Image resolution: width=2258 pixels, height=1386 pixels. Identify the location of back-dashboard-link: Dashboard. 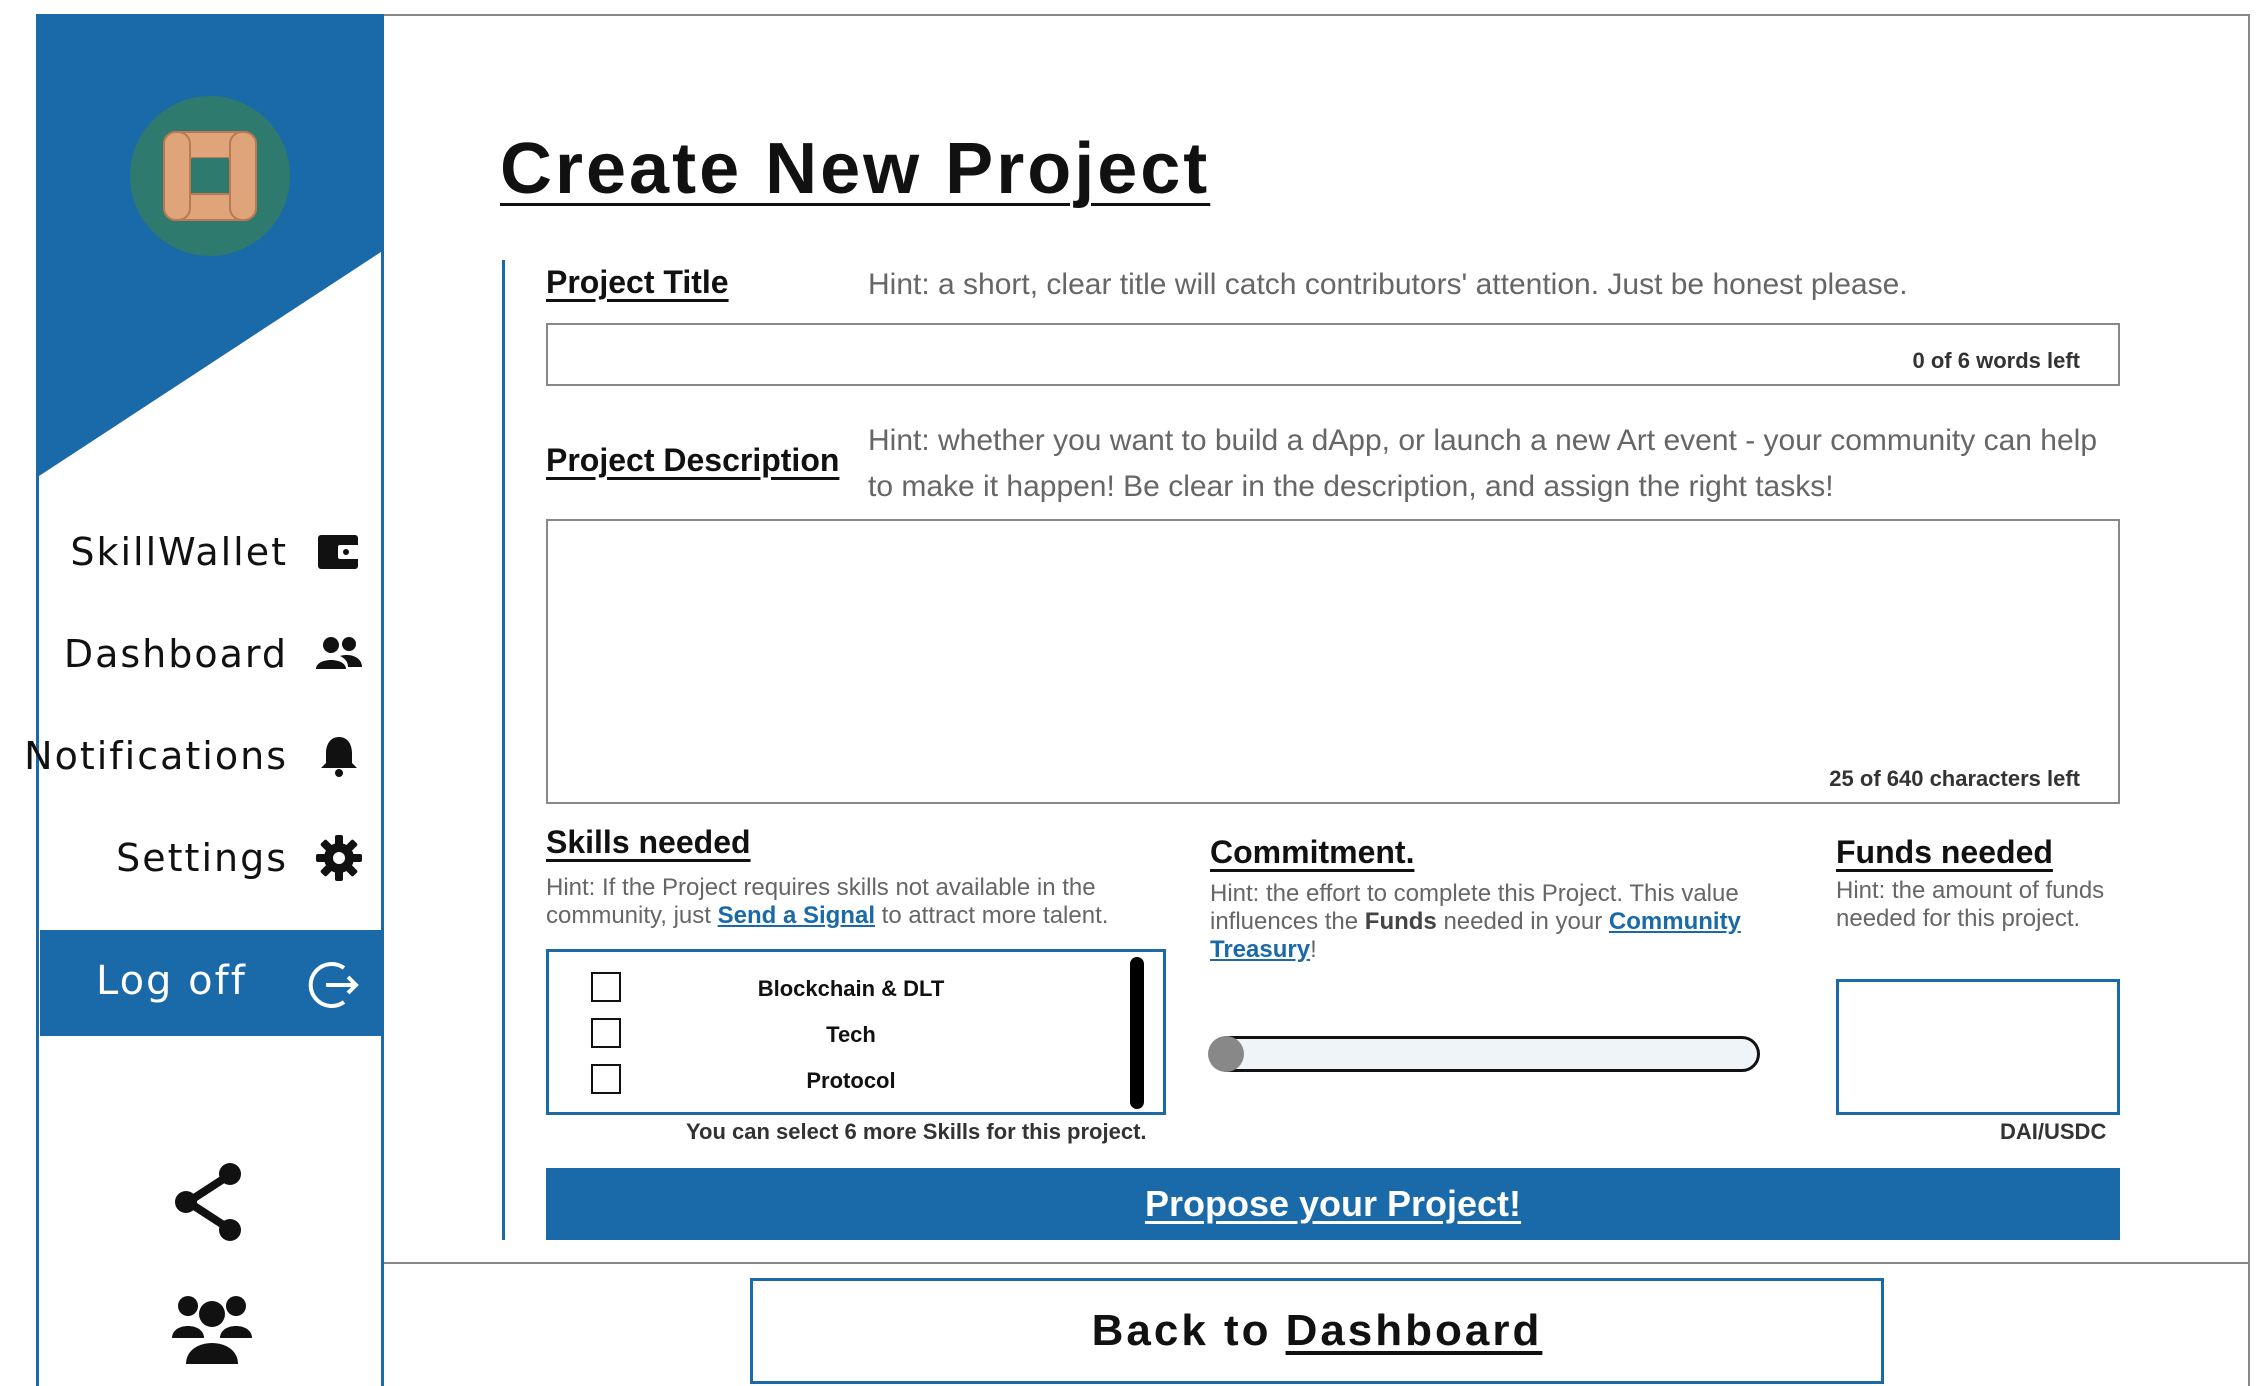
(1414, 1330).